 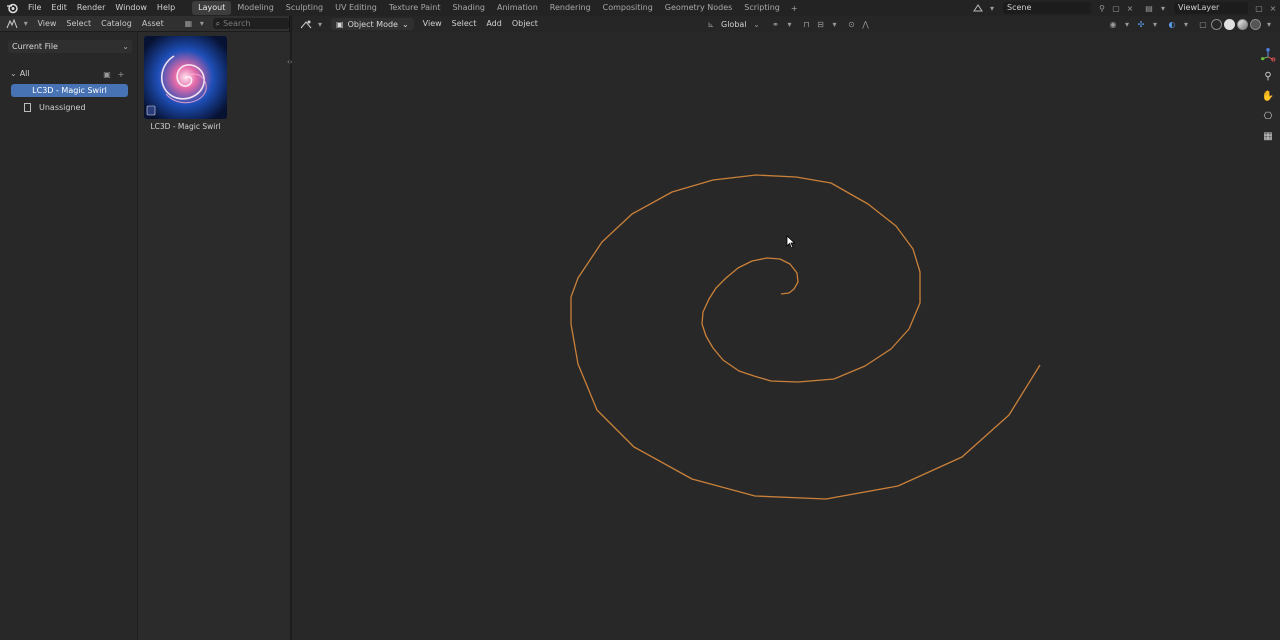 What do you see at coordinates (12, 8) in the screenshot?
I see `blender-logo-icon` at bounding box center [12, 8].